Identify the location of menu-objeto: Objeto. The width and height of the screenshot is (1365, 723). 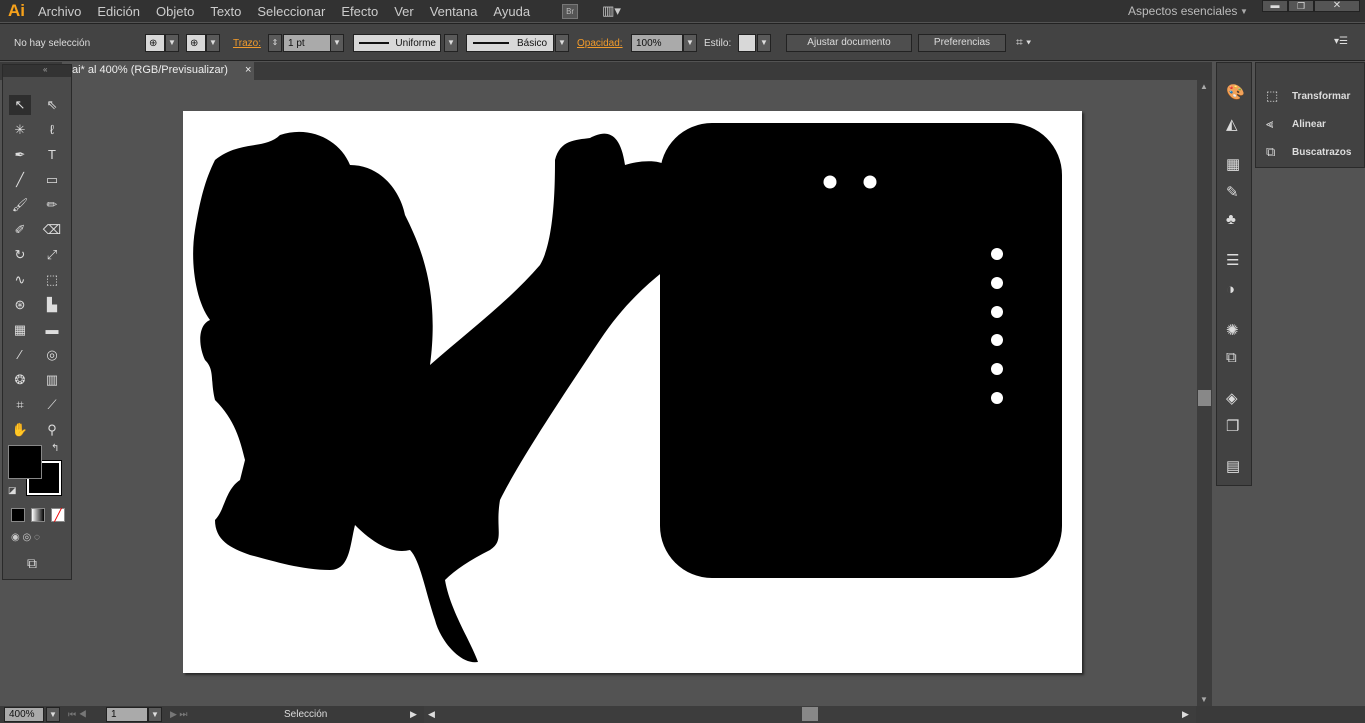
(175, 11).